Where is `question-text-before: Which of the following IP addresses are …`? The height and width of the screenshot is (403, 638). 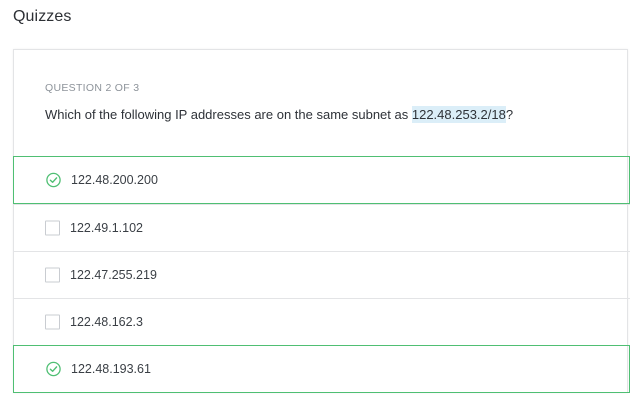 question-text-before: Which of the following IP addresses are … is located at coordinates (228, 114).